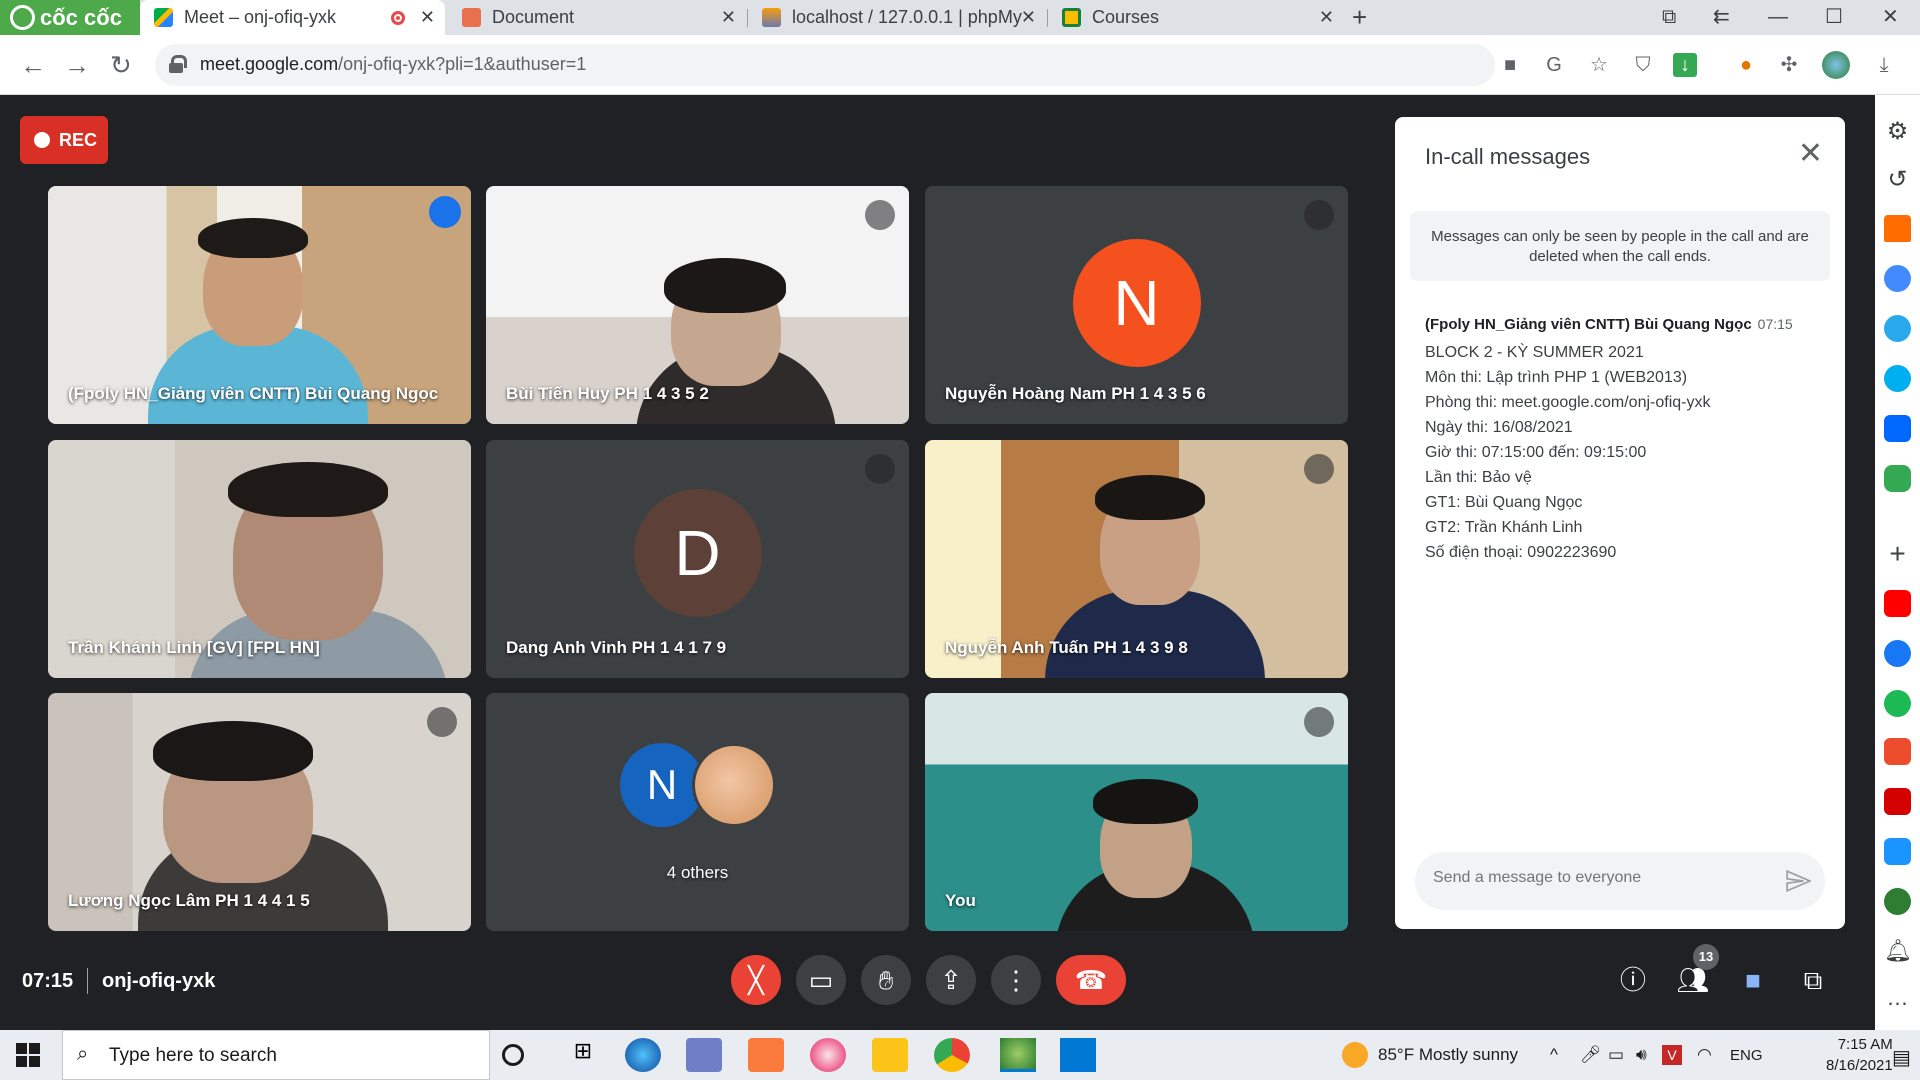 The height and width of the screenshot is (1080, 1920). What do you see at coordinates (1775, 324) in the screenshot?
I see `message-time: 07:15` at bounding box center [1775, 324].